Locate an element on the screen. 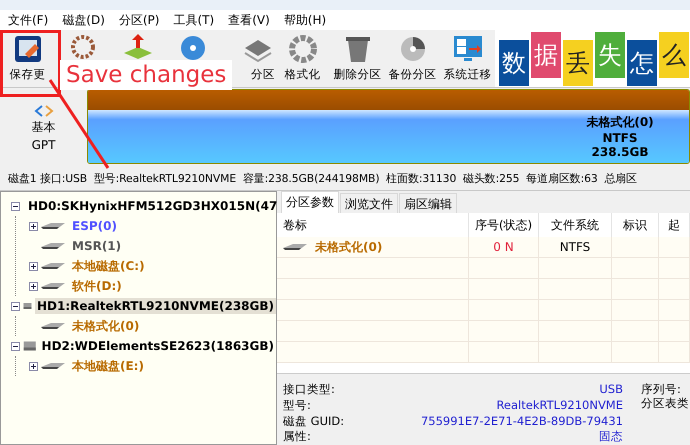 The height and width of the screenshot is (445, 690). hard-drive-icon is located at coordinates (30, 346).